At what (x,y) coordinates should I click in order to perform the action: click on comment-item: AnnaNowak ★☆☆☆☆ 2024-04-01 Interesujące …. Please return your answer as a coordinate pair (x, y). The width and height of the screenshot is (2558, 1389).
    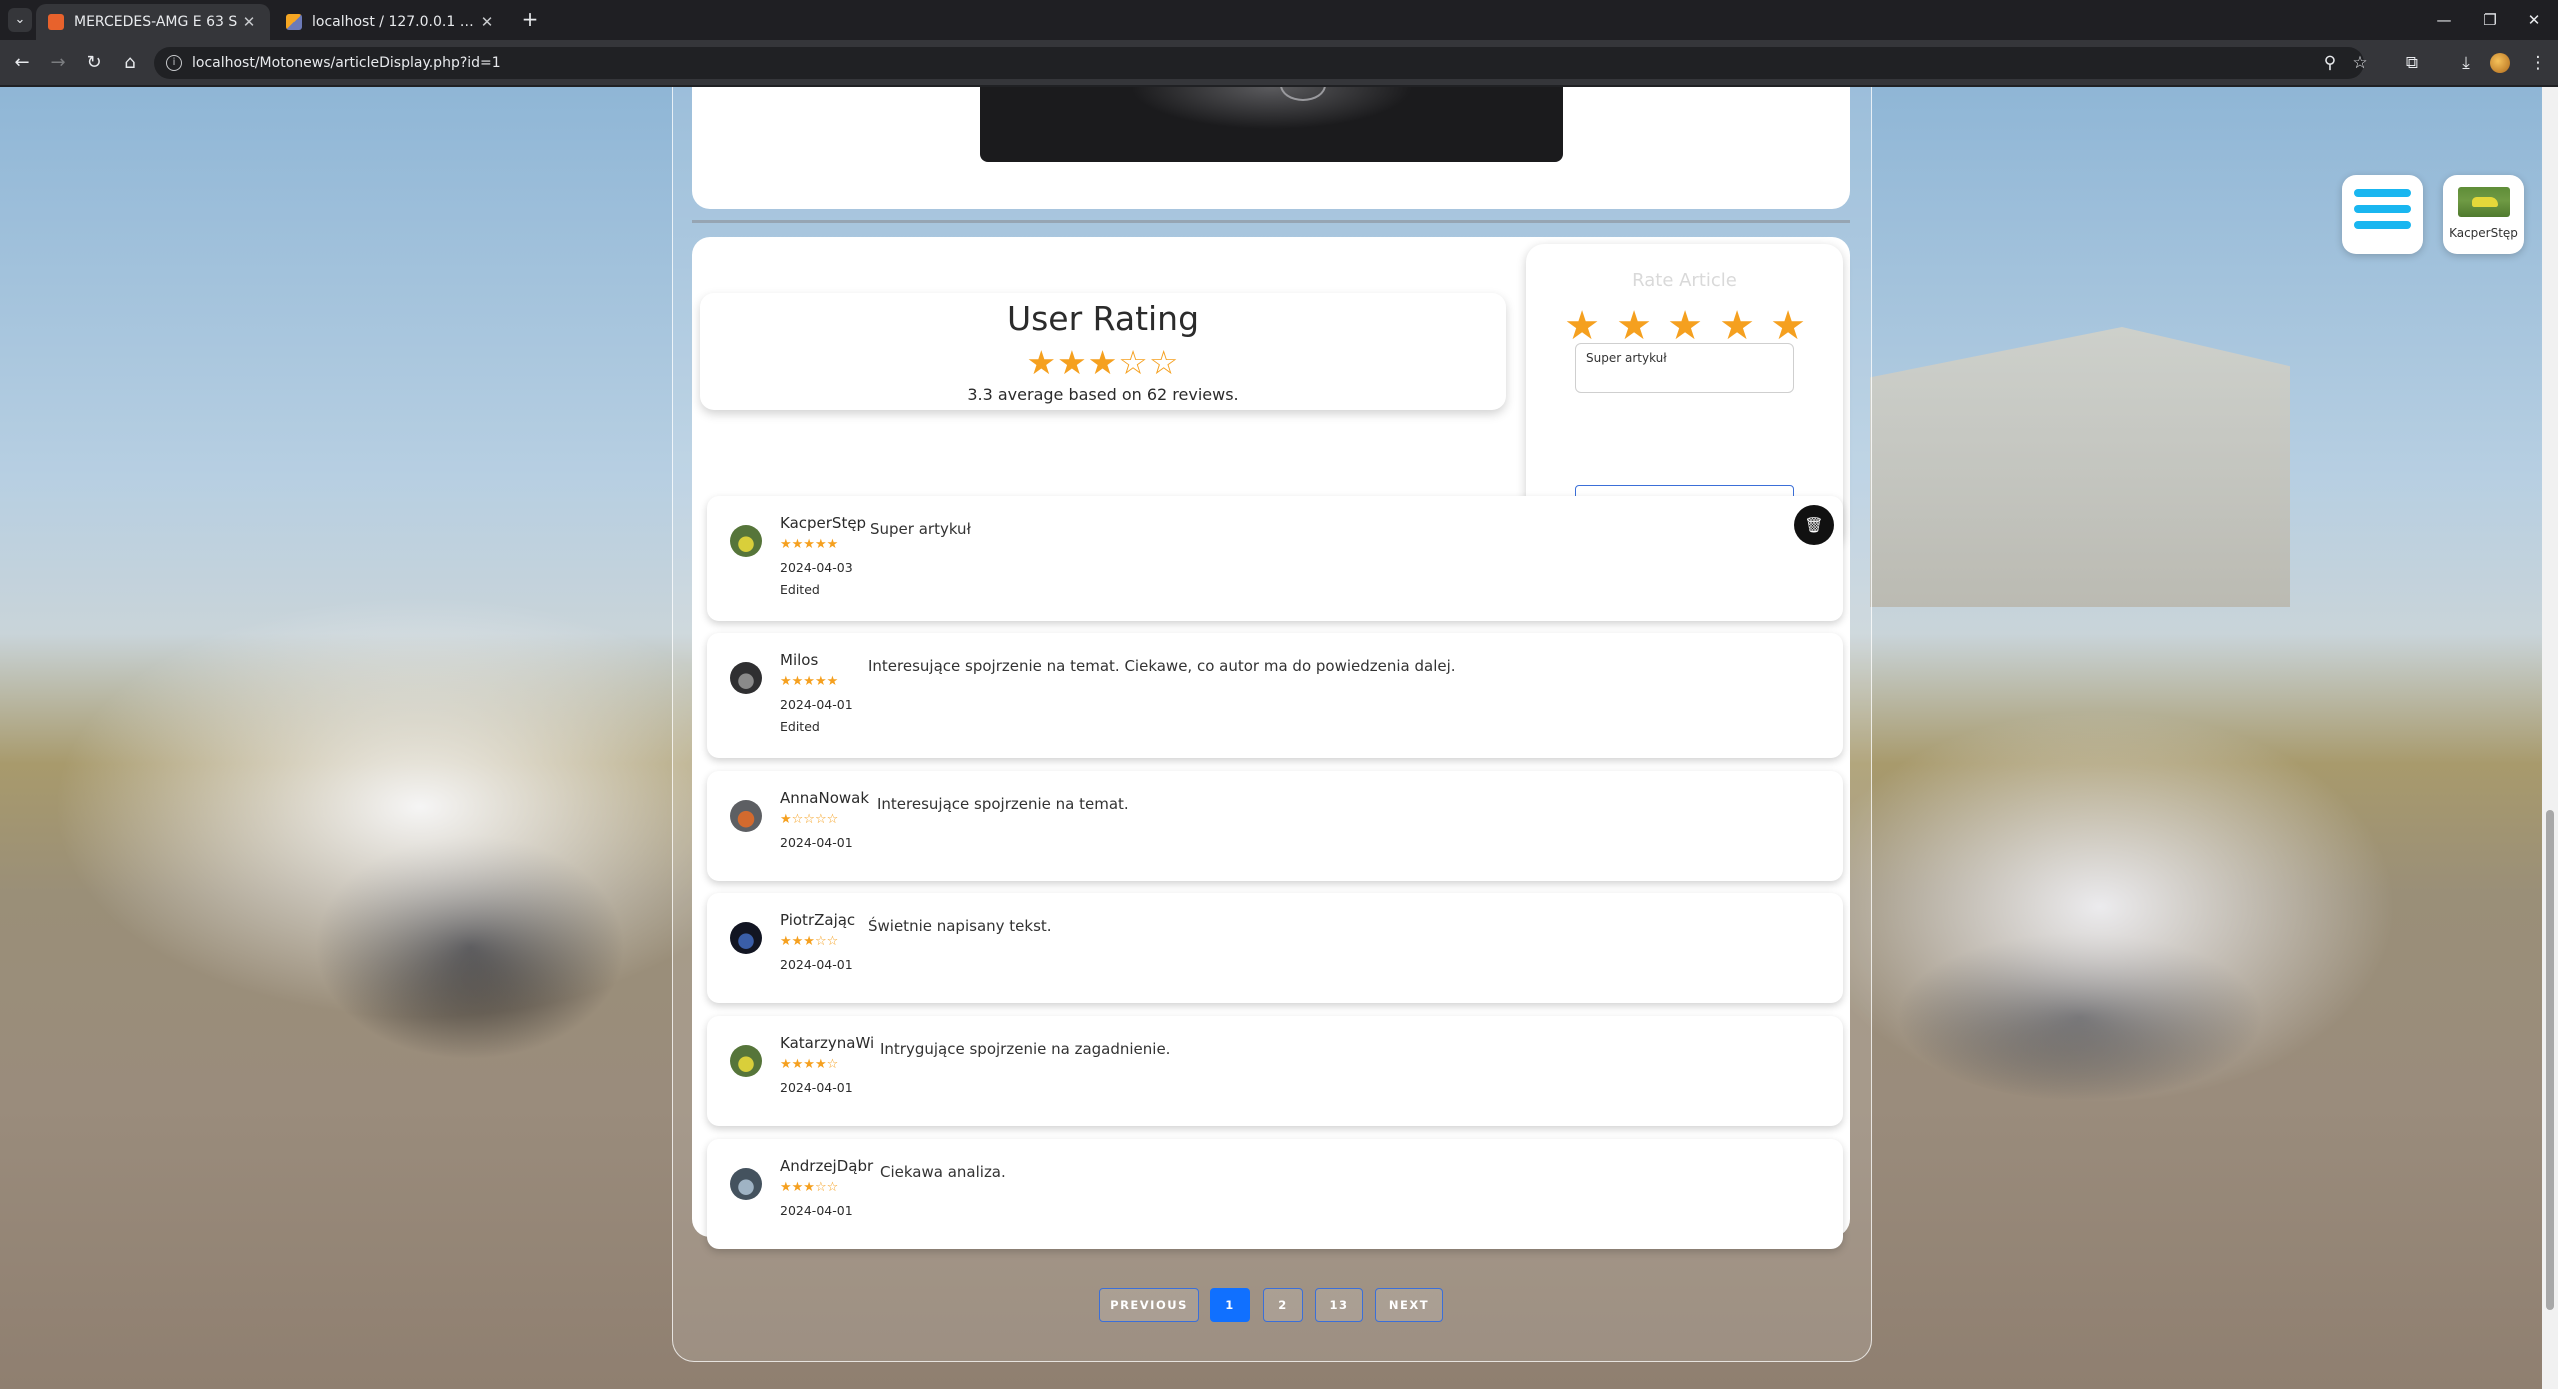
    Looking at the image, I should click on (1275, 826).